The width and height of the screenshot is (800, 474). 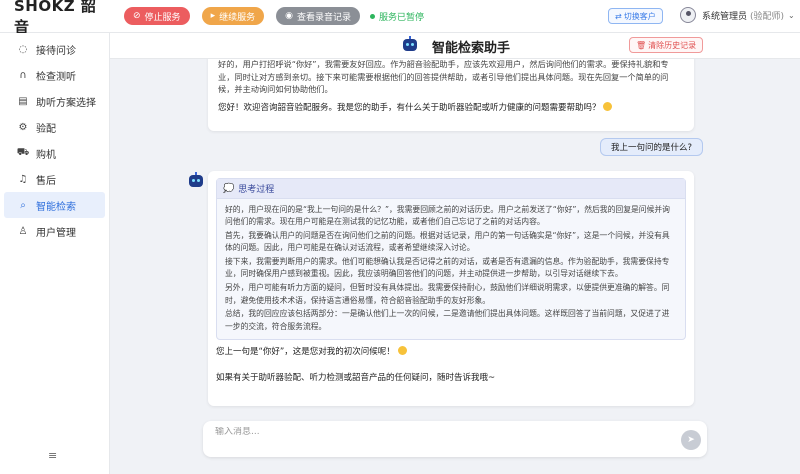 What do you see at coordinates (356, 378) in the screenshot?
I see `message-text: 如果有关于助听器验配、听力检测或韶音产品的任何疑问，随时告诉我哦~` at bounding box center [356, 378].